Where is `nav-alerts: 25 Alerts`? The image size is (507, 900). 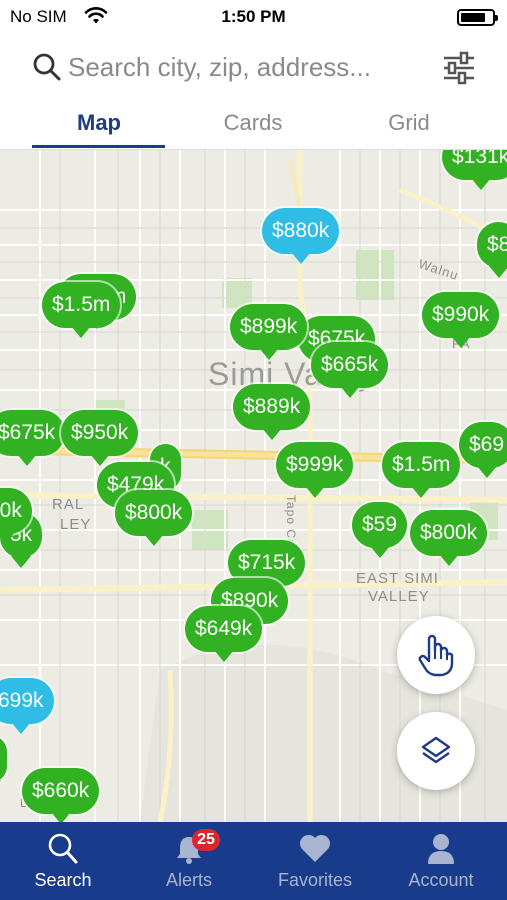
nav-alerts: 25 Alerts is located at coordinates (189, 861).